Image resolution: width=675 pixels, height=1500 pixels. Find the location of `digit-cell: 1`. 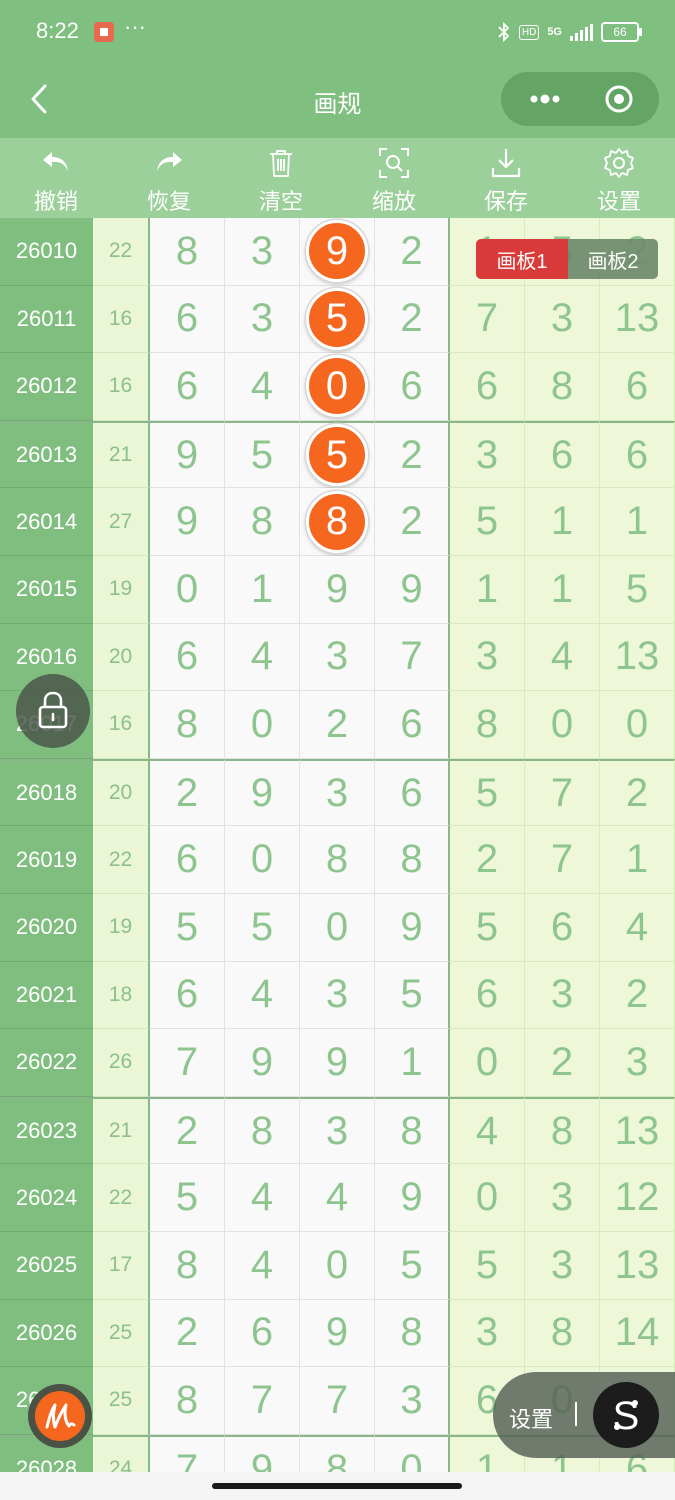

digit-cell: 1 is located at coordinates (262, 590).